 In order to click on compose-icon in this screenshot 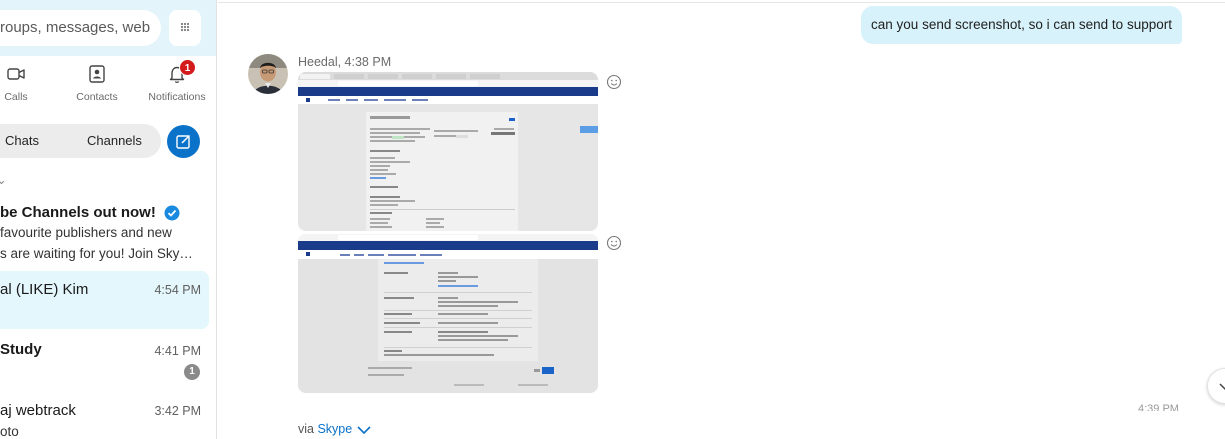, I will do `click(183, 141)`.